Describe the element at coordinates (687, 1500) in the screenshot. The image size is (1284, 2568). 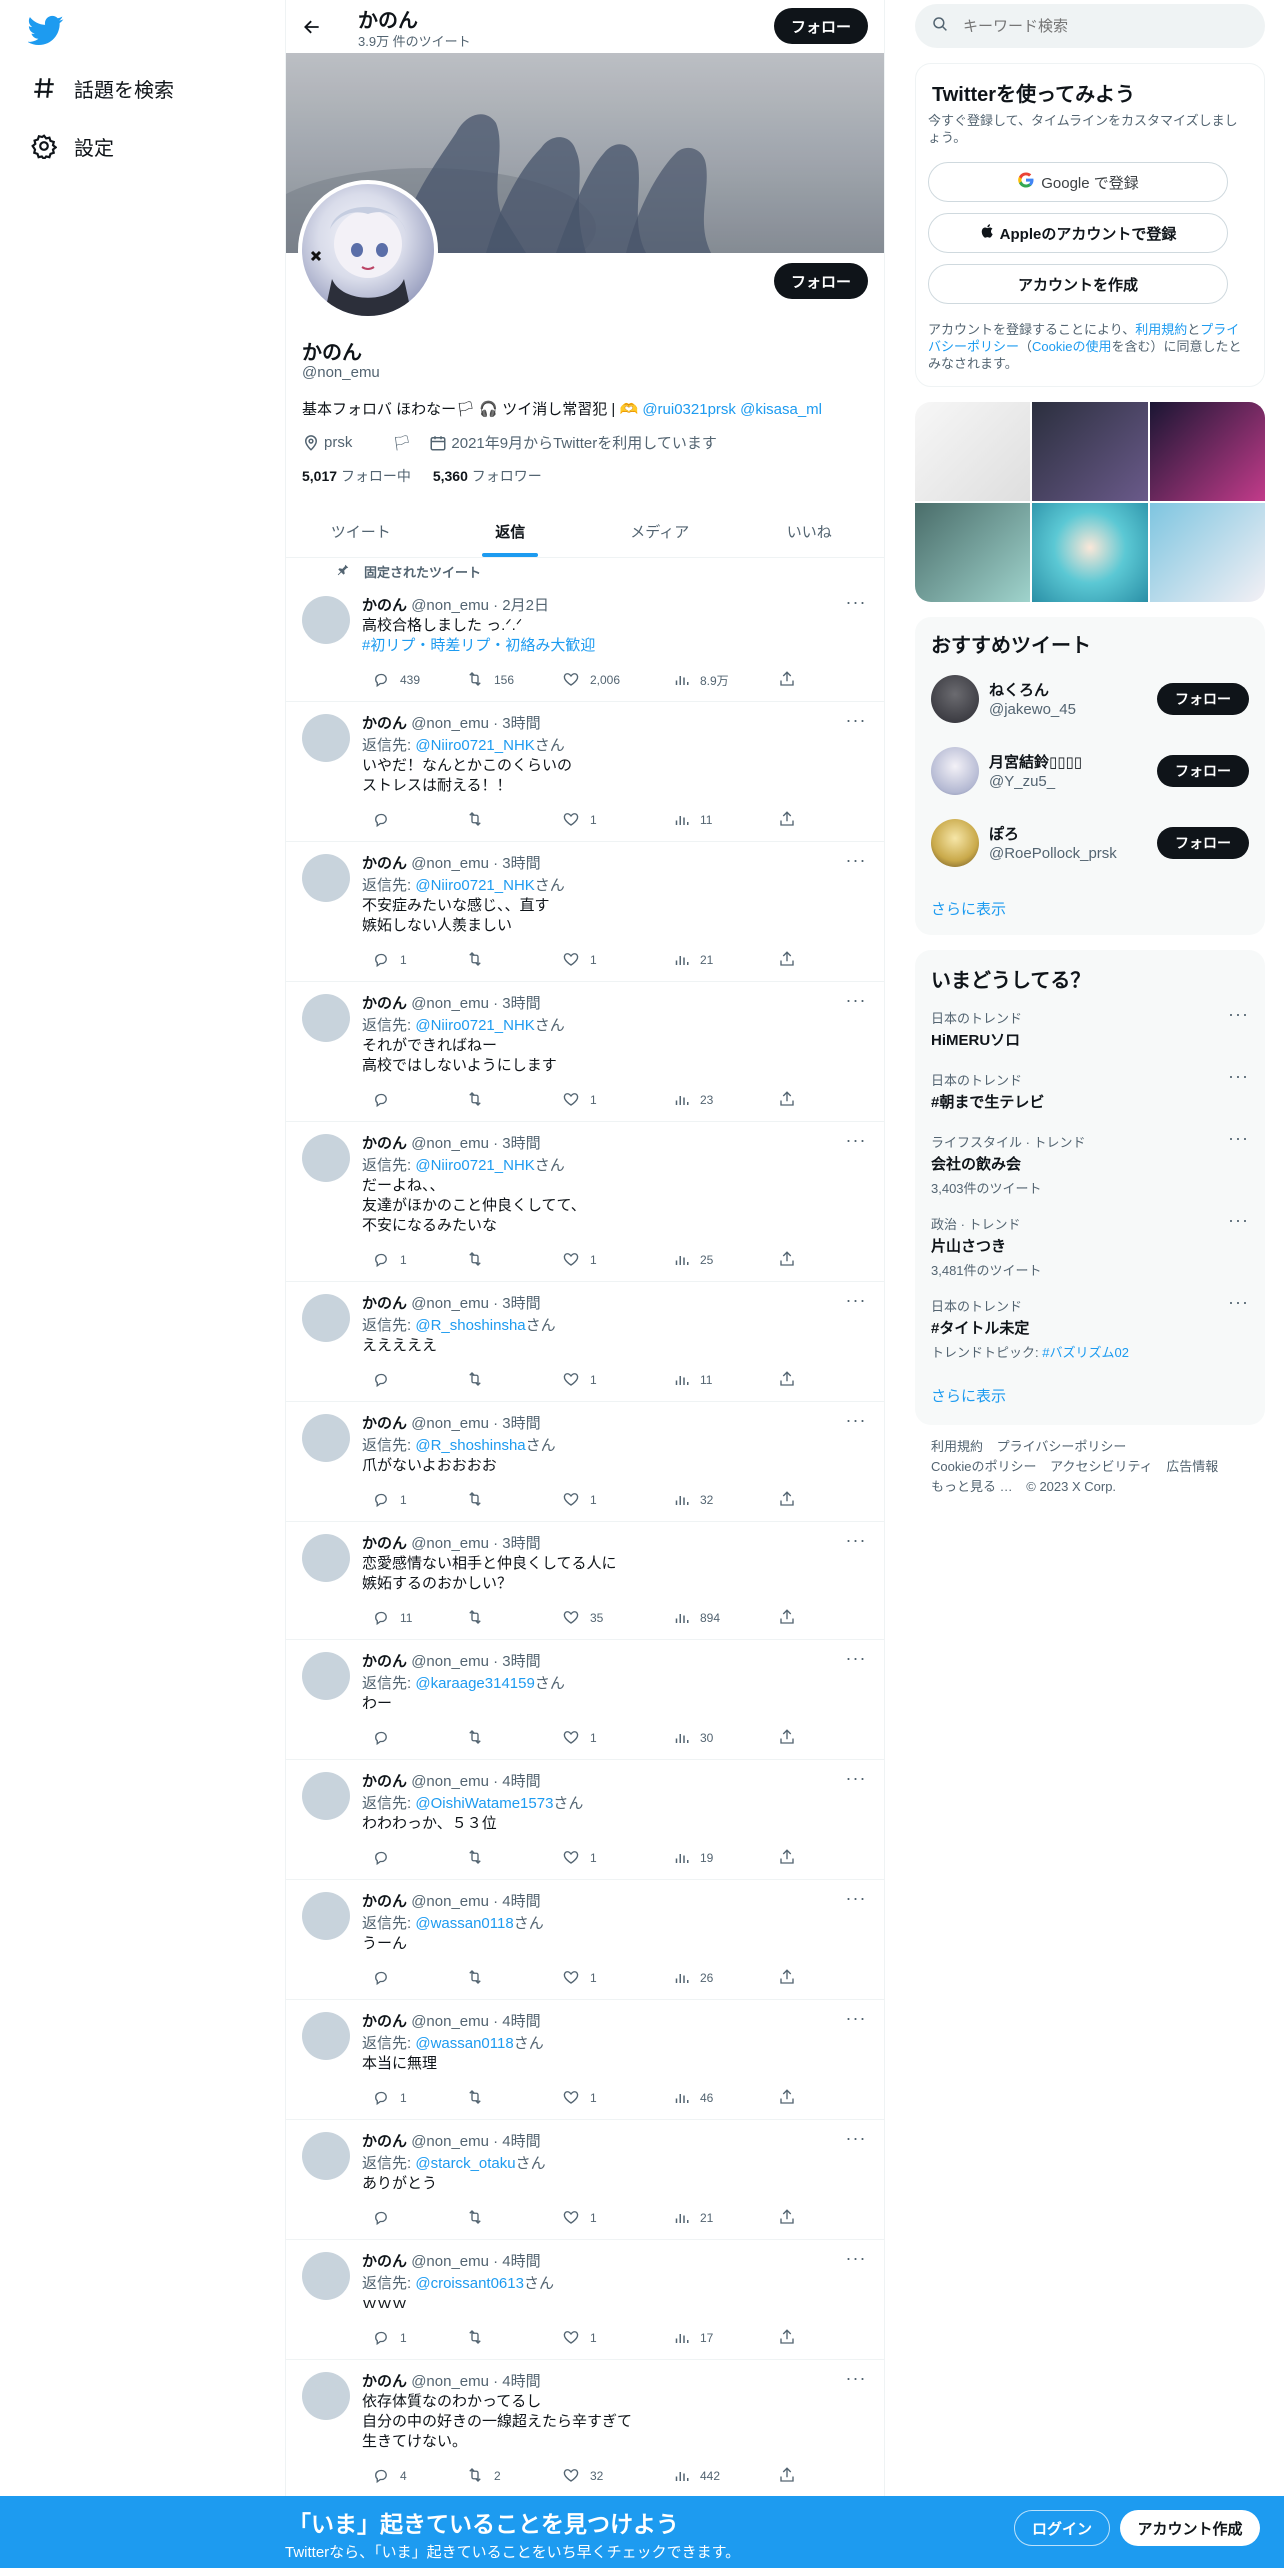
I see `views-button: 32` at that location.